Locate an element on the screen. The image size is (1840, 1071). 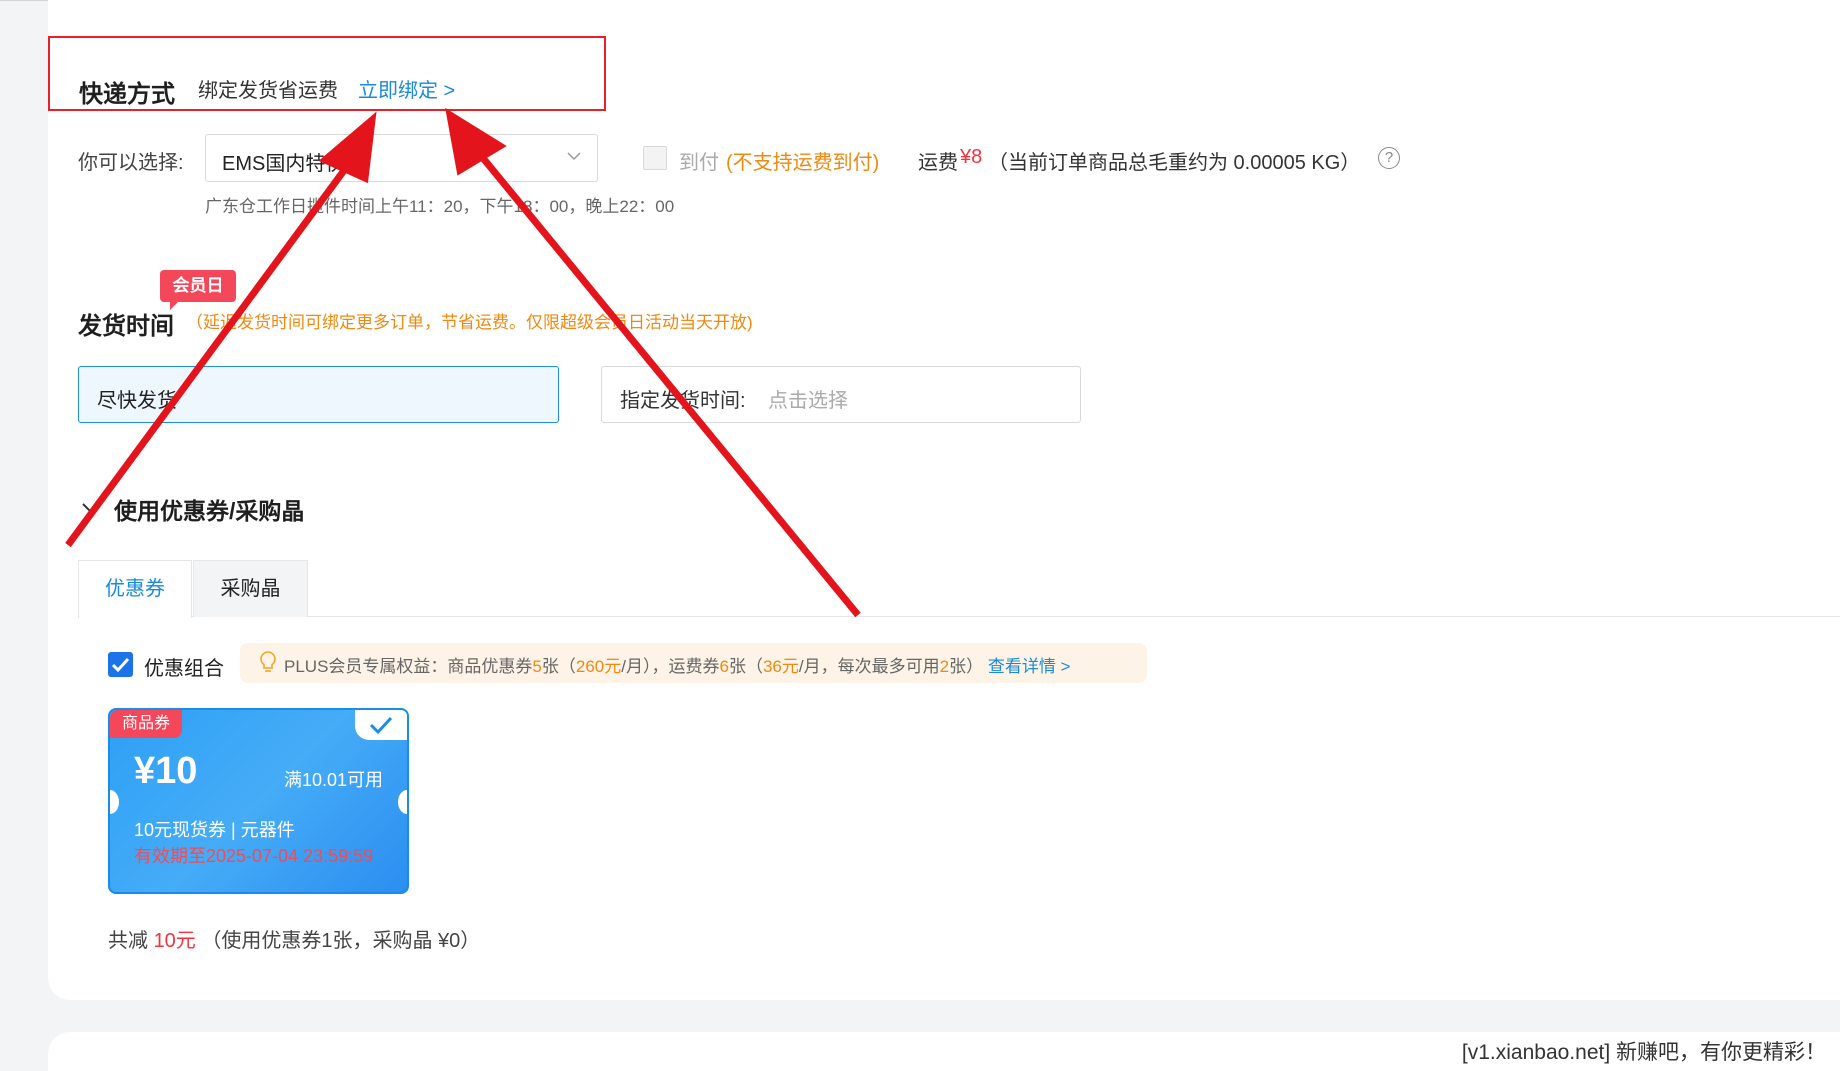
scheduled-label: 指定发货时间: is located at coordinates (683, 401).